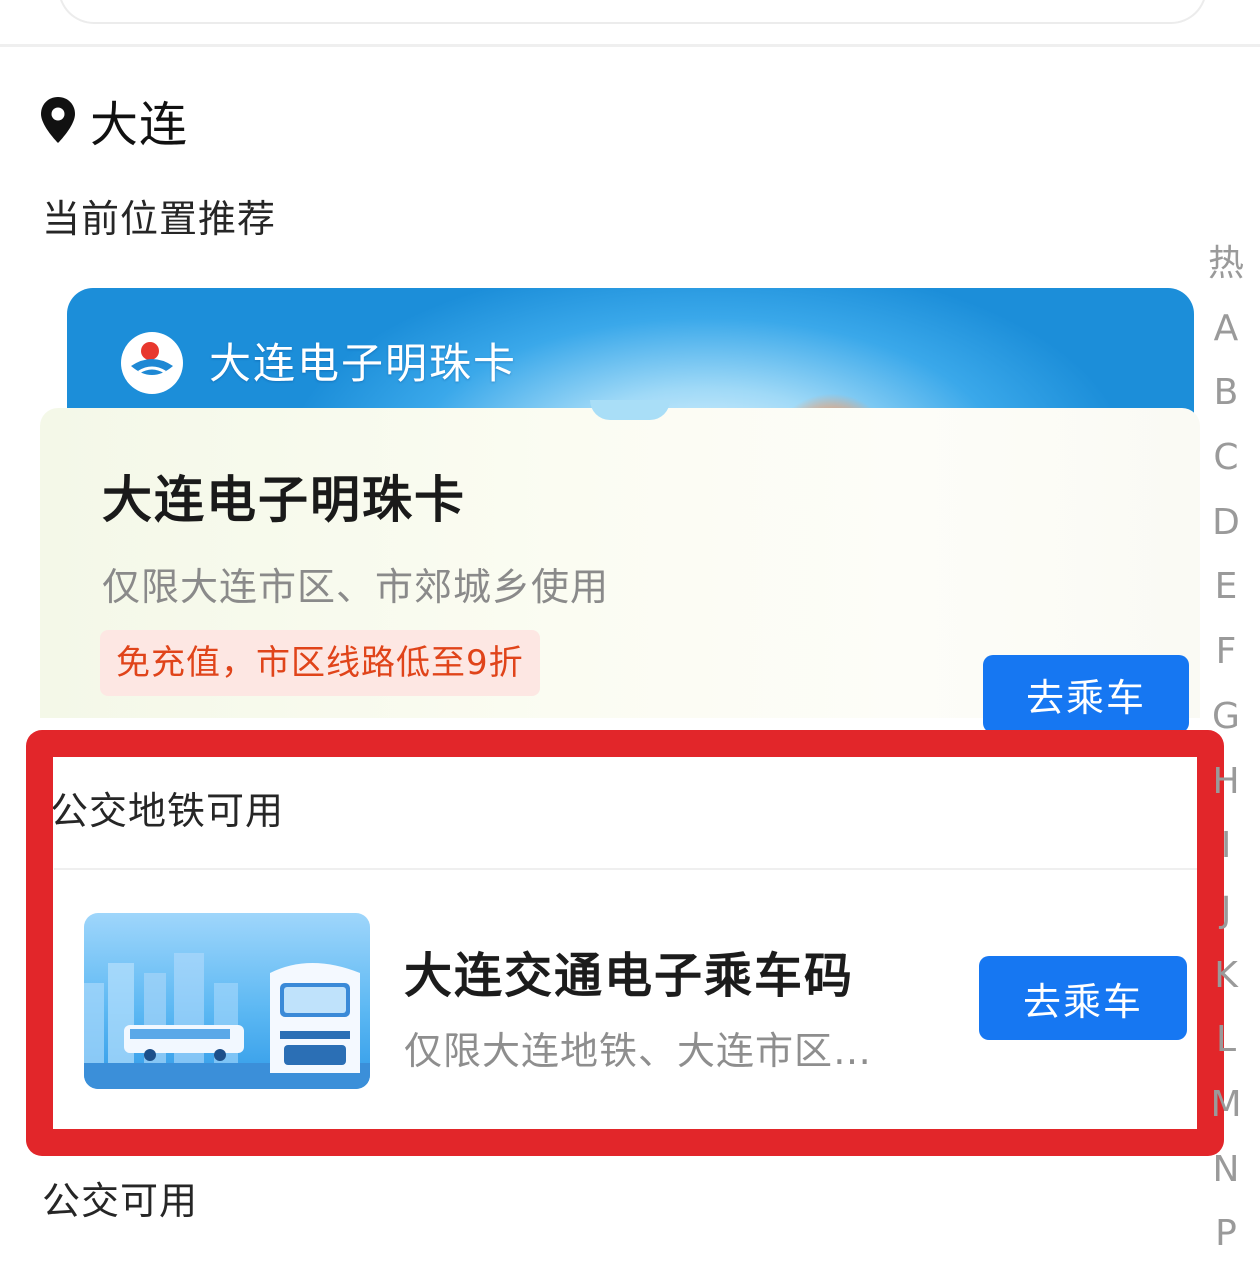 This screenshot has width=1260, height=1267. What do you see at coordinates (152, 363) in the screenshot?
I see `pearl-card-logo-icon` at bounding box center [152, 363].